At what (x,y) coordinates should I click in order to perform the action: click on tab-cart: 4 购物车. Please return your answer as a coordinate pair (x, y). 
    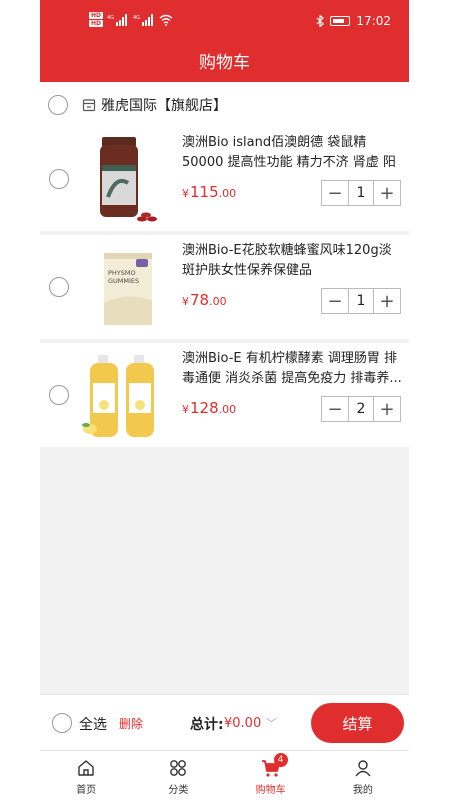
    Looking at the image, I should click on (271, 775).